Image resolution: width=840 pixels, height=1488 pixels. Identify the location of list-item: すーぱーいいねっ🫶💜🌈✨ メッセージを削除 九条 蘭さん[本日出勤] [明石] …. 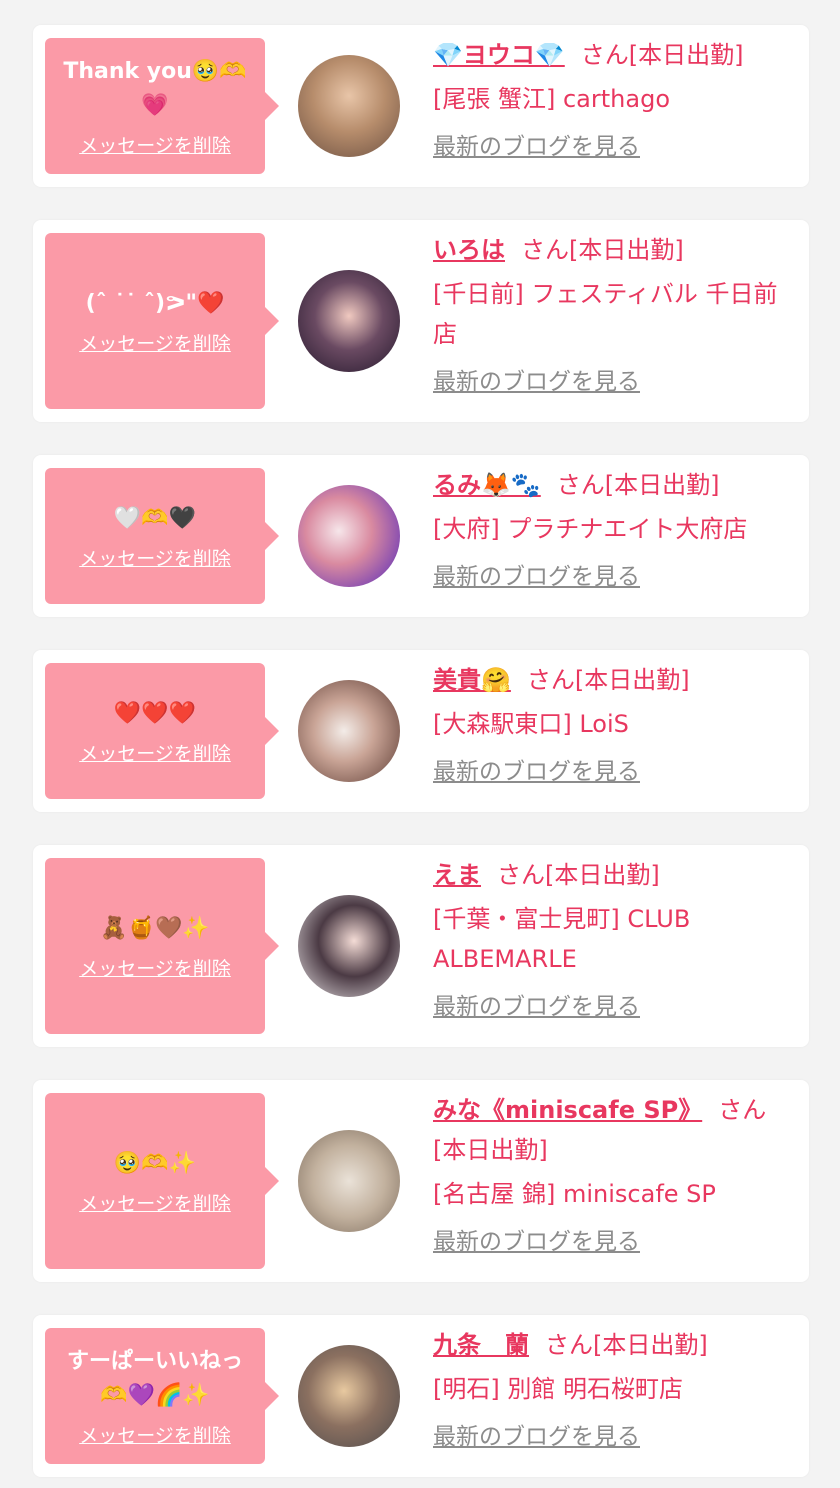
(421, 1396).